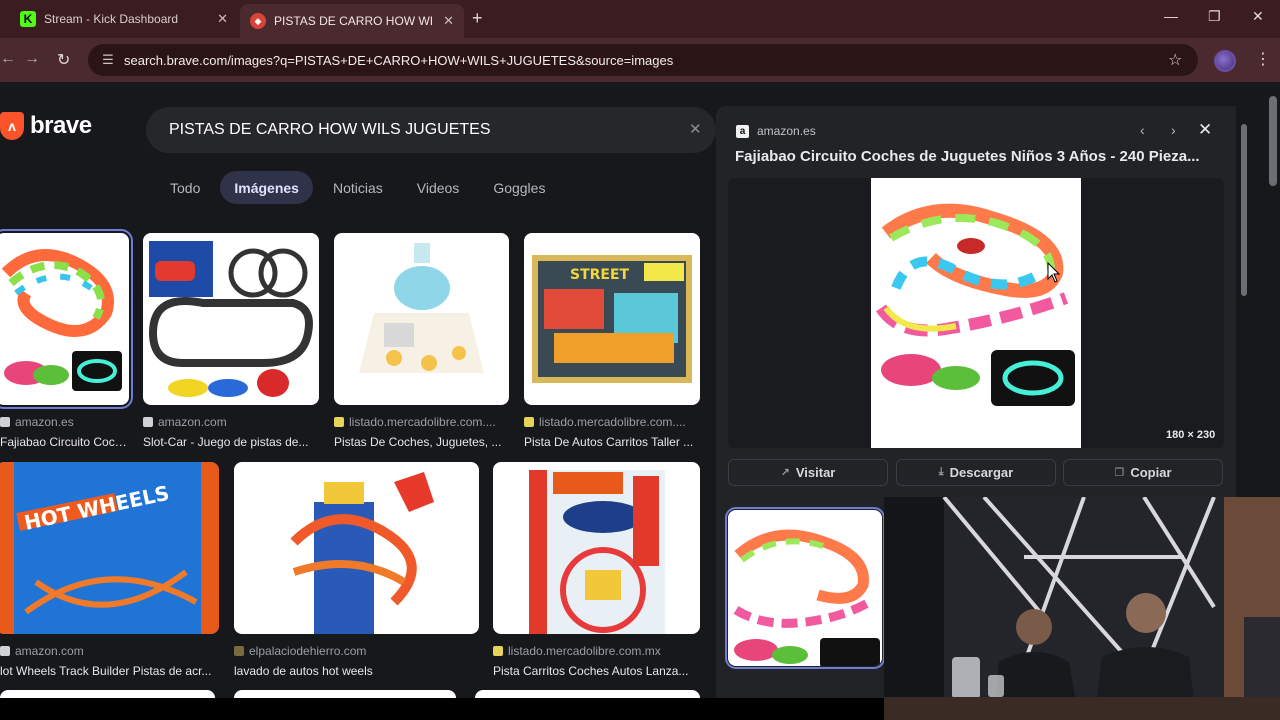  I want to click on panel-domain: a amazon.es, so click(776, 131).